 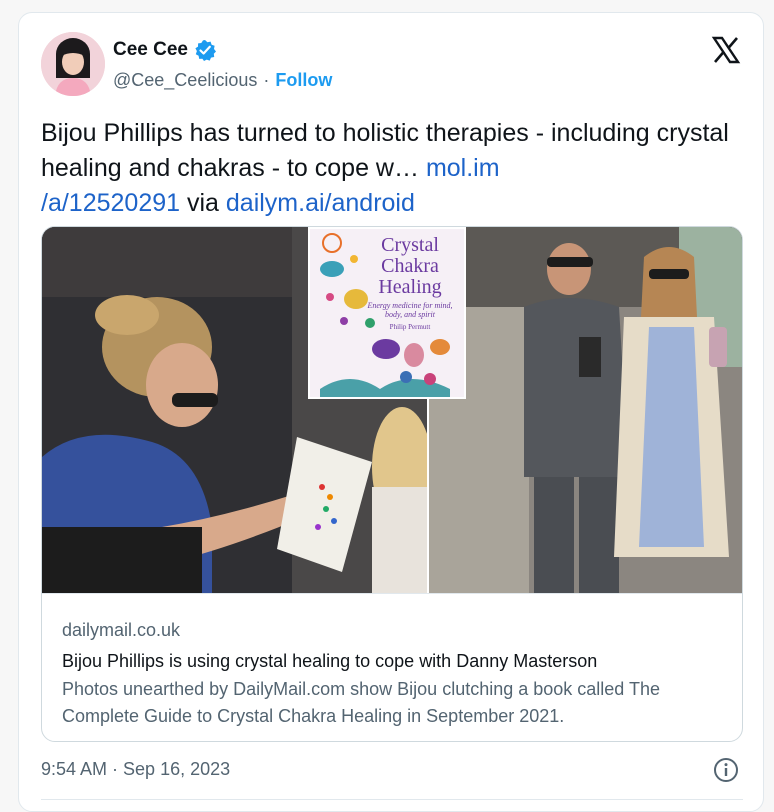 What do you see at coordinates (185, 80) in the screenshot?
I see `user-handle: @Cee_Ceelicious` at bounding box center [185, 80].